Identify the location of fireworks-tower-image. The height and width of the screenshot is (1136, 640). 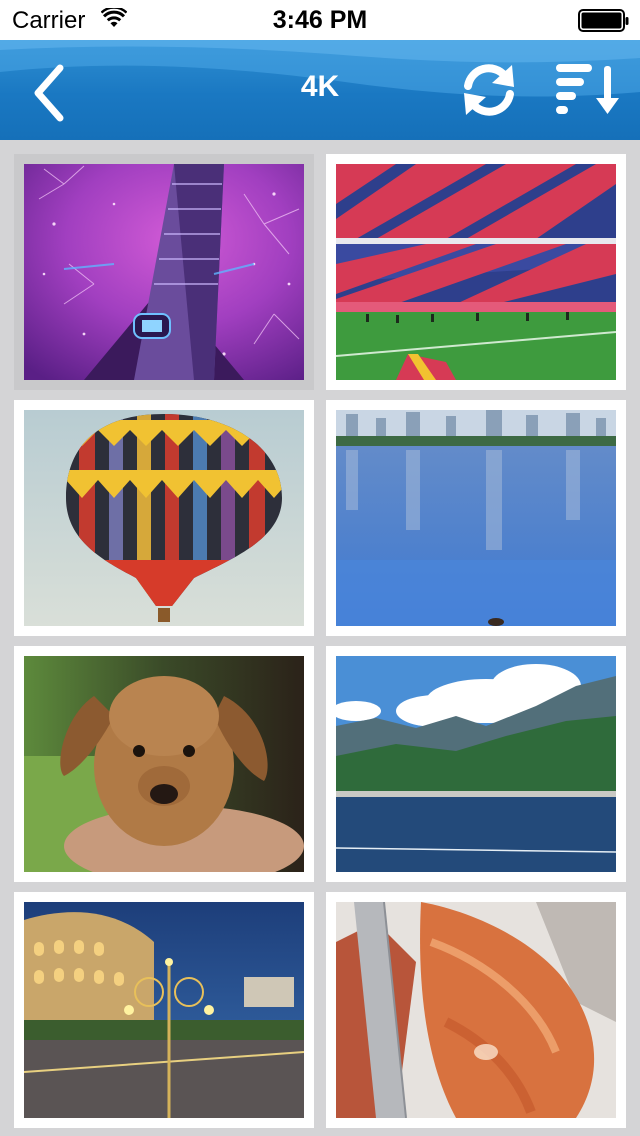
(164, 272).